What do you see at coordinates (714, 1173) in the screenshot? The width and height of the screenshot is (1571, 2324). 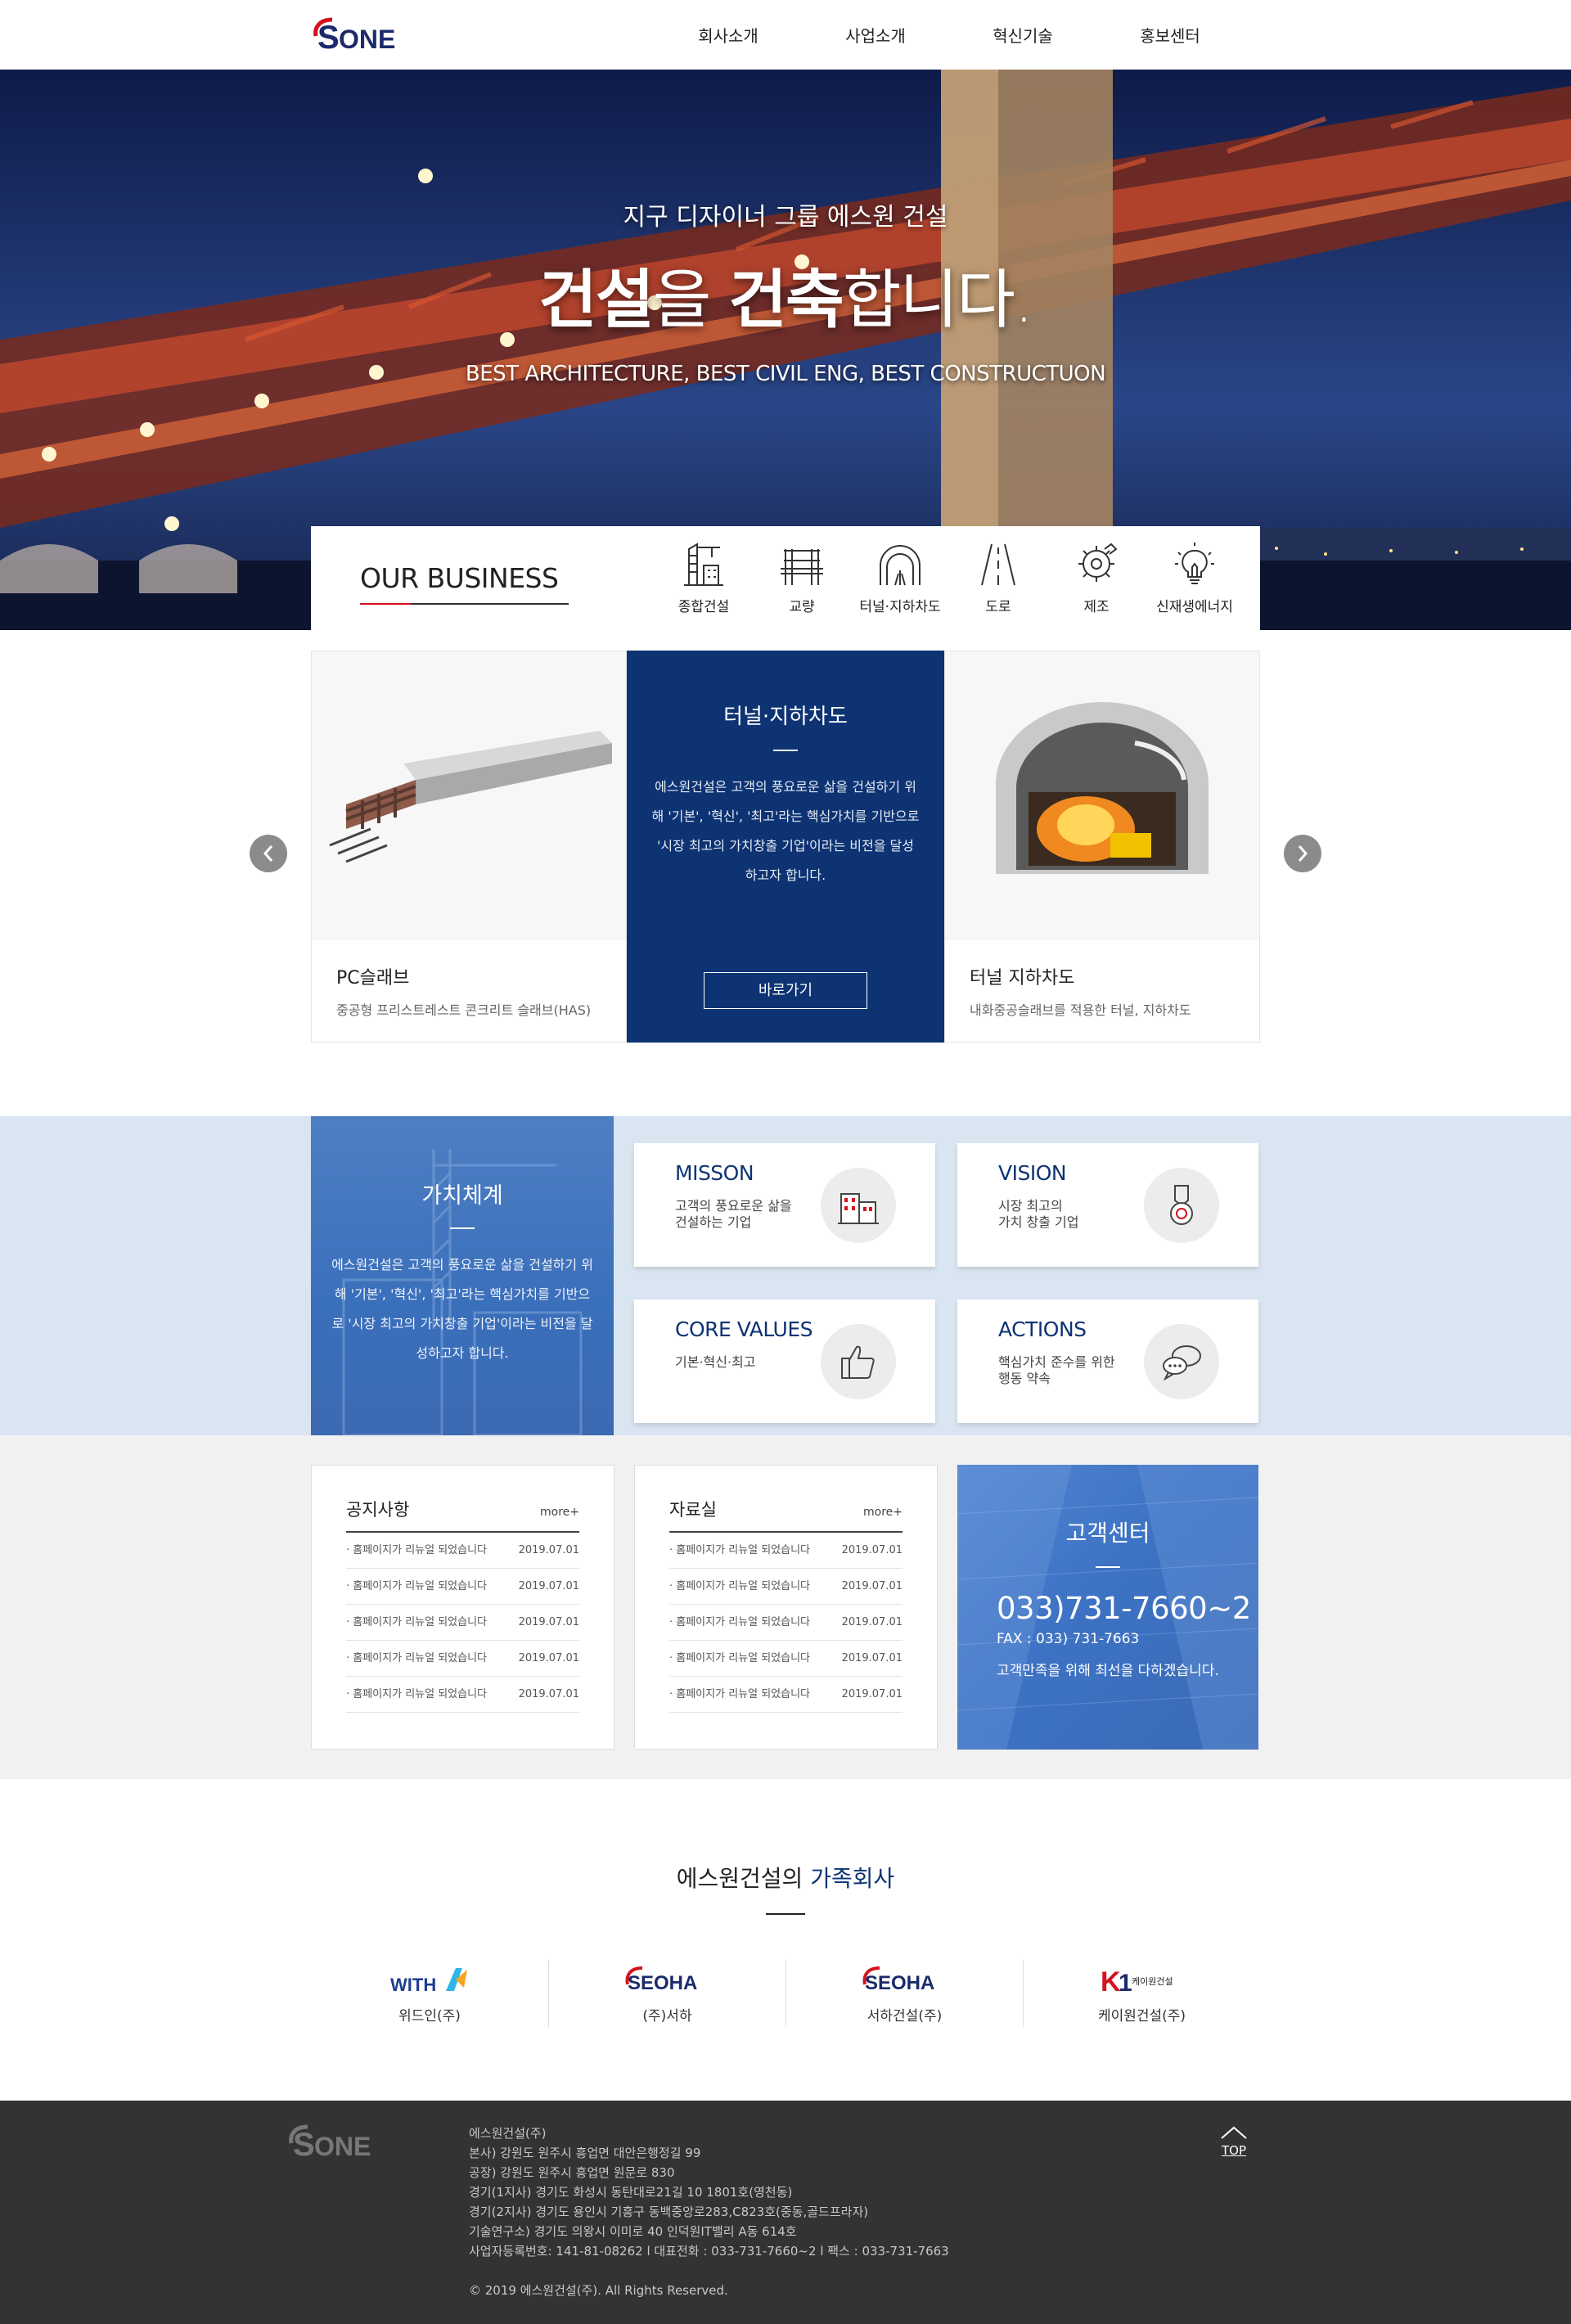 I see `value-card-title: MISSON` at bounding box center [714, 1173].